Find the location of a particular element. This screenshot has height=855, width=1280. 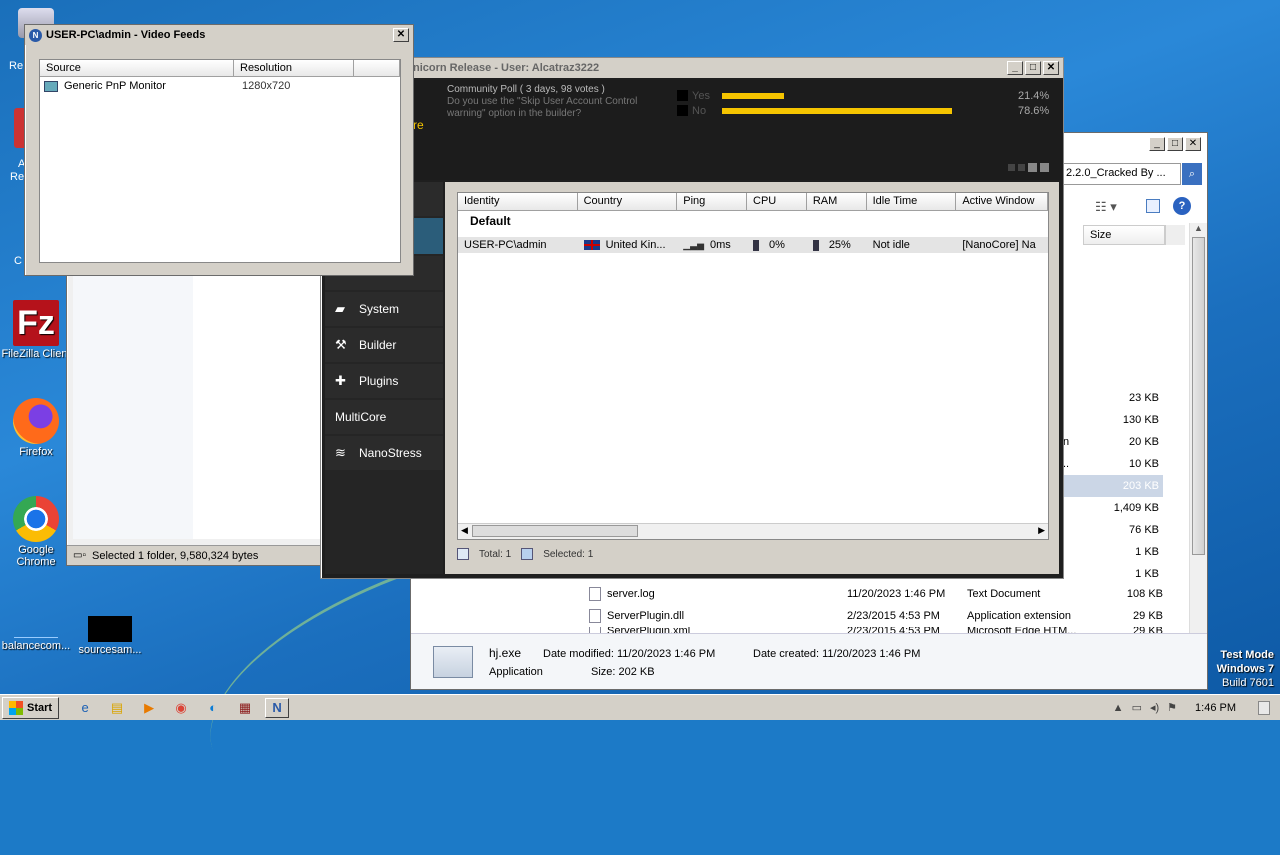

sidebar-item-system: ▰ System is located at coordinates (384, 309).